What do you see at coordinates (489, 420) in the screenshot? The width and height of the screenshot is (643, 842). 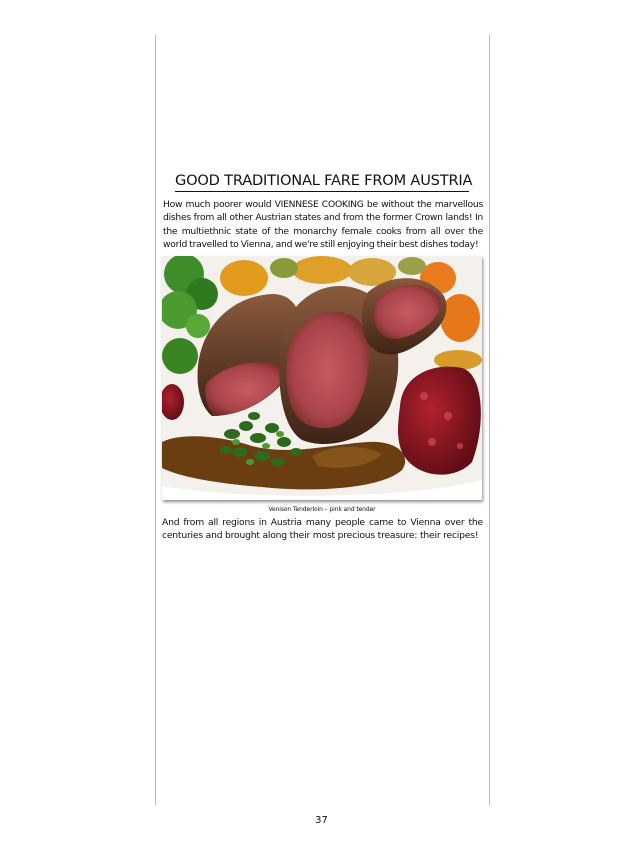 I see `right-margin-rule` at bounding box center [489, 420].